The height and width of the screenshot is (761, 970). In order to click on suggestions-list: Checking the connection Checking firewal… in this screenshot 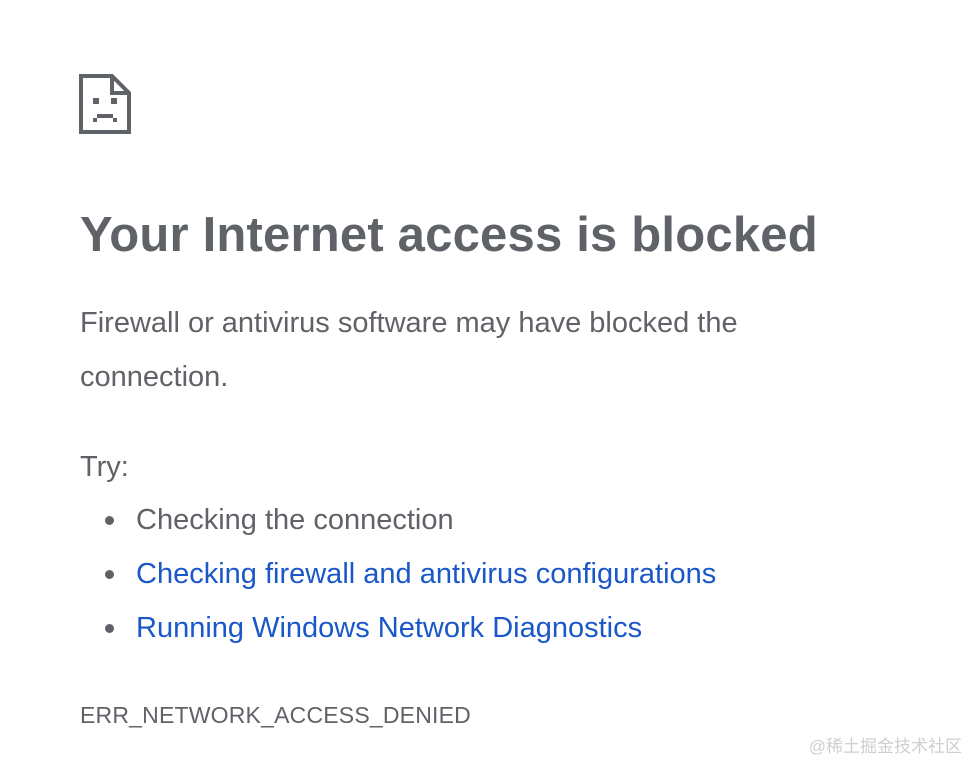, I will do `click(398, 574)`.